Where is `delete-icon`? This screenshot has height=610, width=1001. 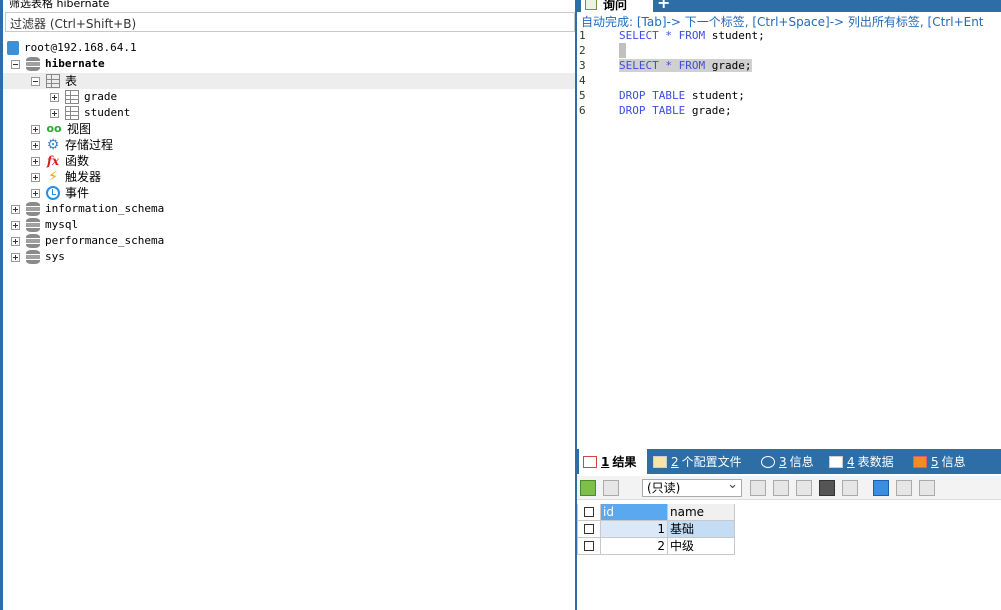 delete-icon is located at coordinates (827, 488).